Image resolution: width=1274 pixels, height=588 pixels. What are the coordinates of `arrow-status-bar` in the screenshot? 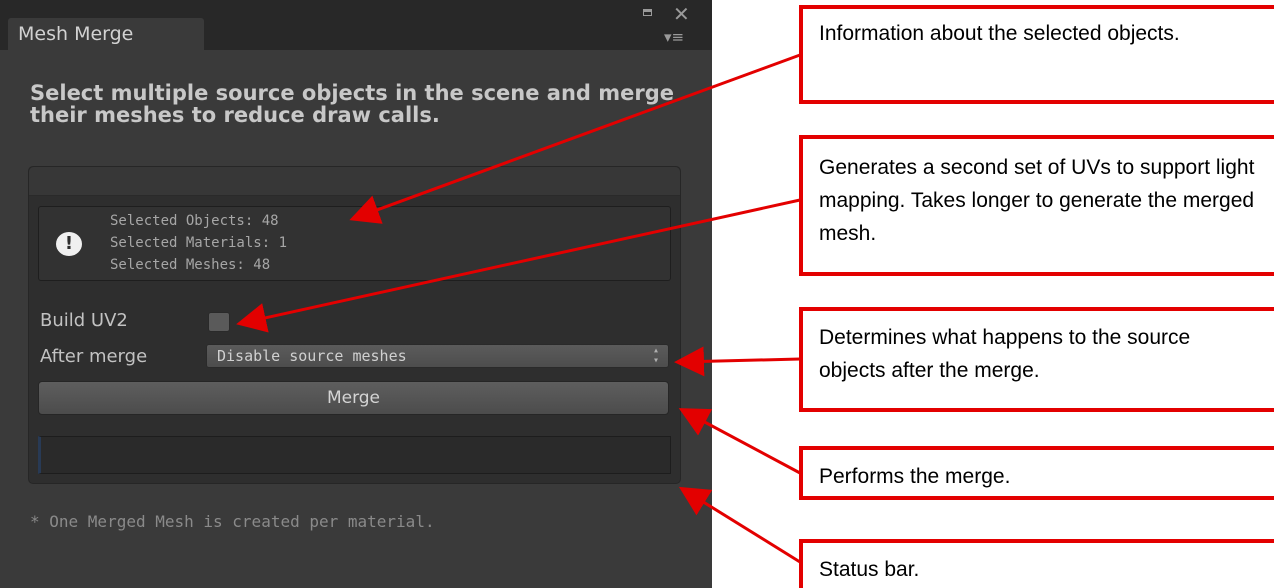 It's located at (739, 525).